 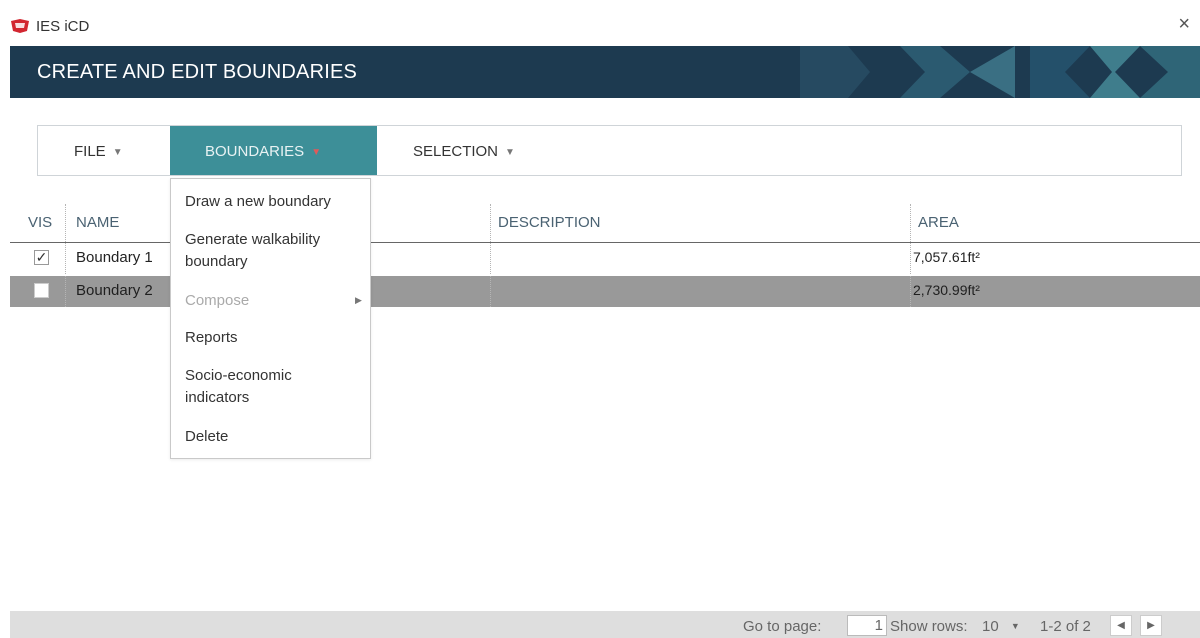 What do you see at coordinates (358, 300) in the screenshot?
I see `submenu-arrow-icon: ▶` at bounding box center [358, 300].